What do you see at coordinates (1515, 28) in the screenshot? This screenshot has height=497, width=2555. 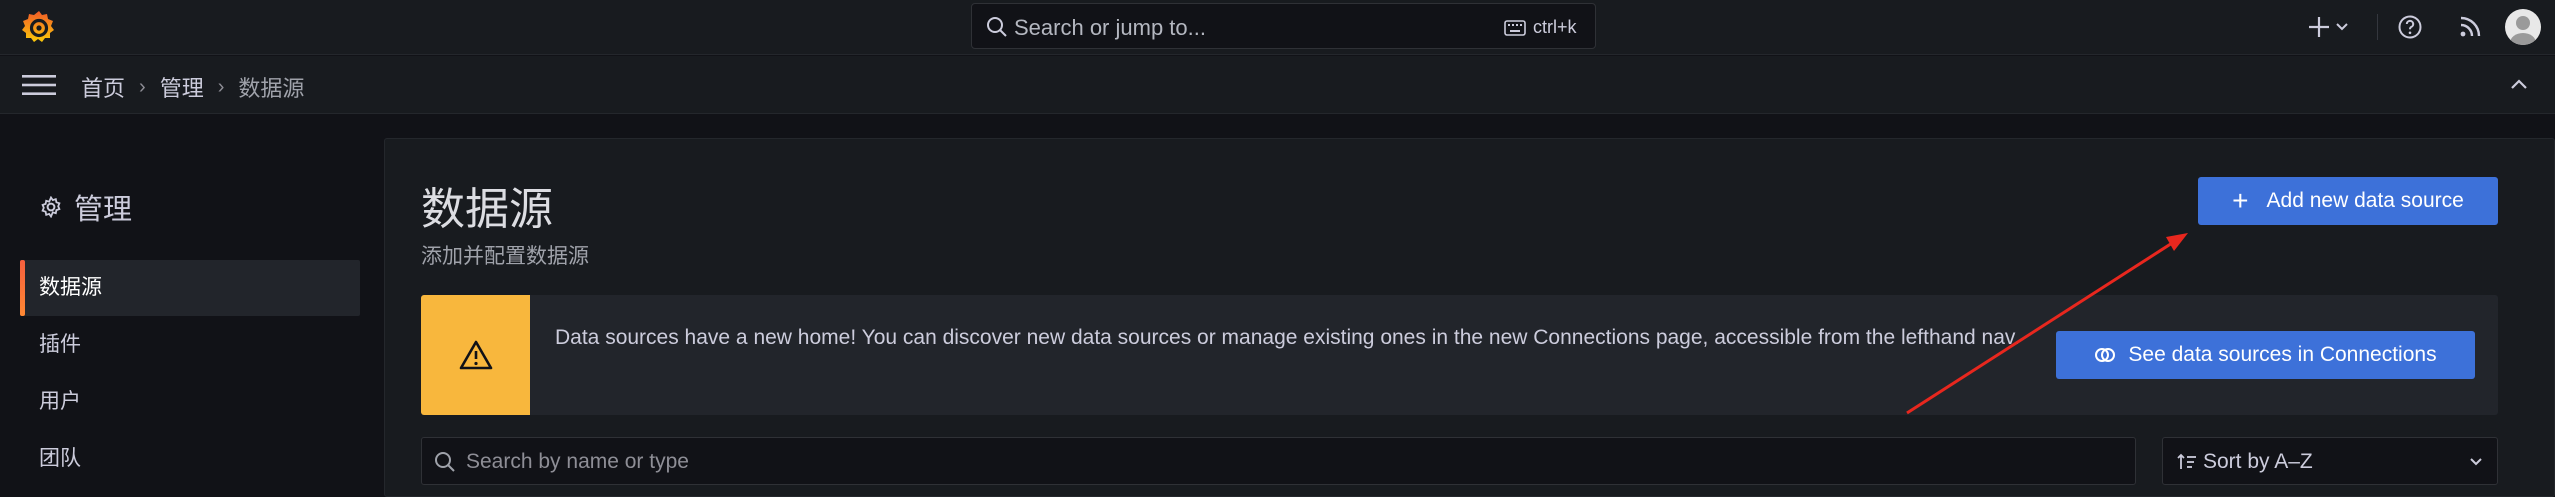 I see `keyboard-icon` at bounding box center [1515, 28].